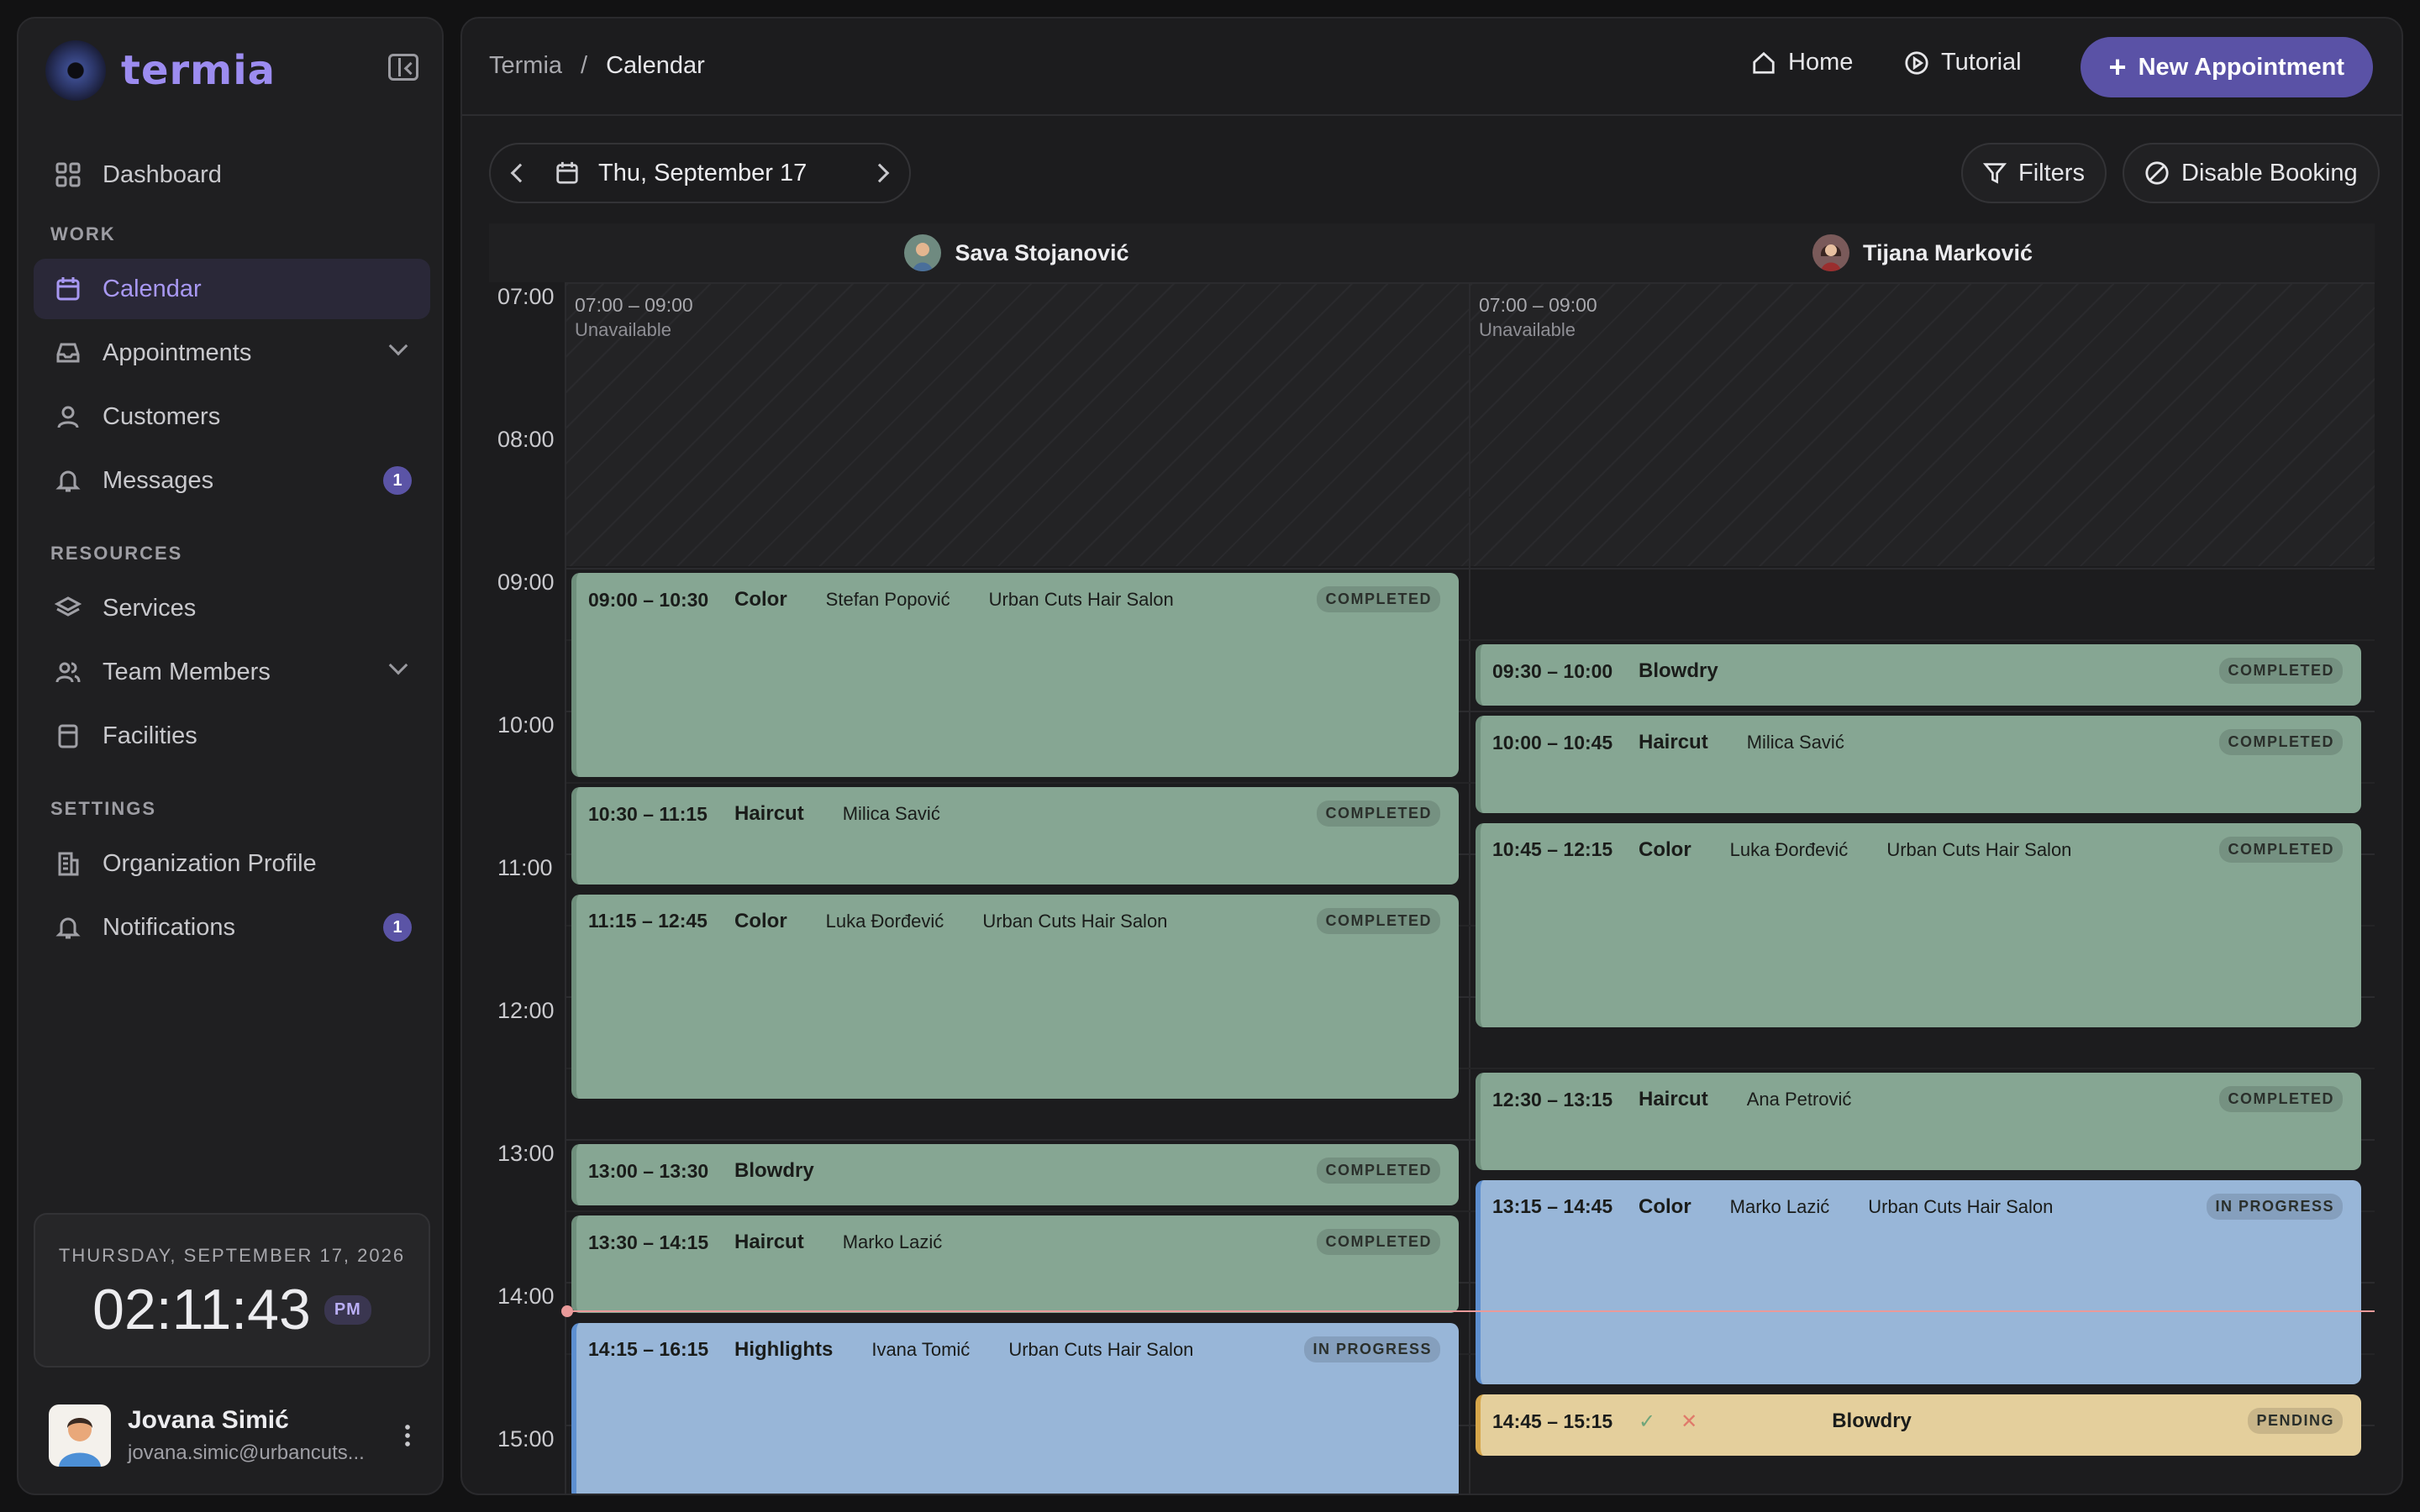  I want to click on sidebar-item-dashboard: Dashboard, so click(232, 174).